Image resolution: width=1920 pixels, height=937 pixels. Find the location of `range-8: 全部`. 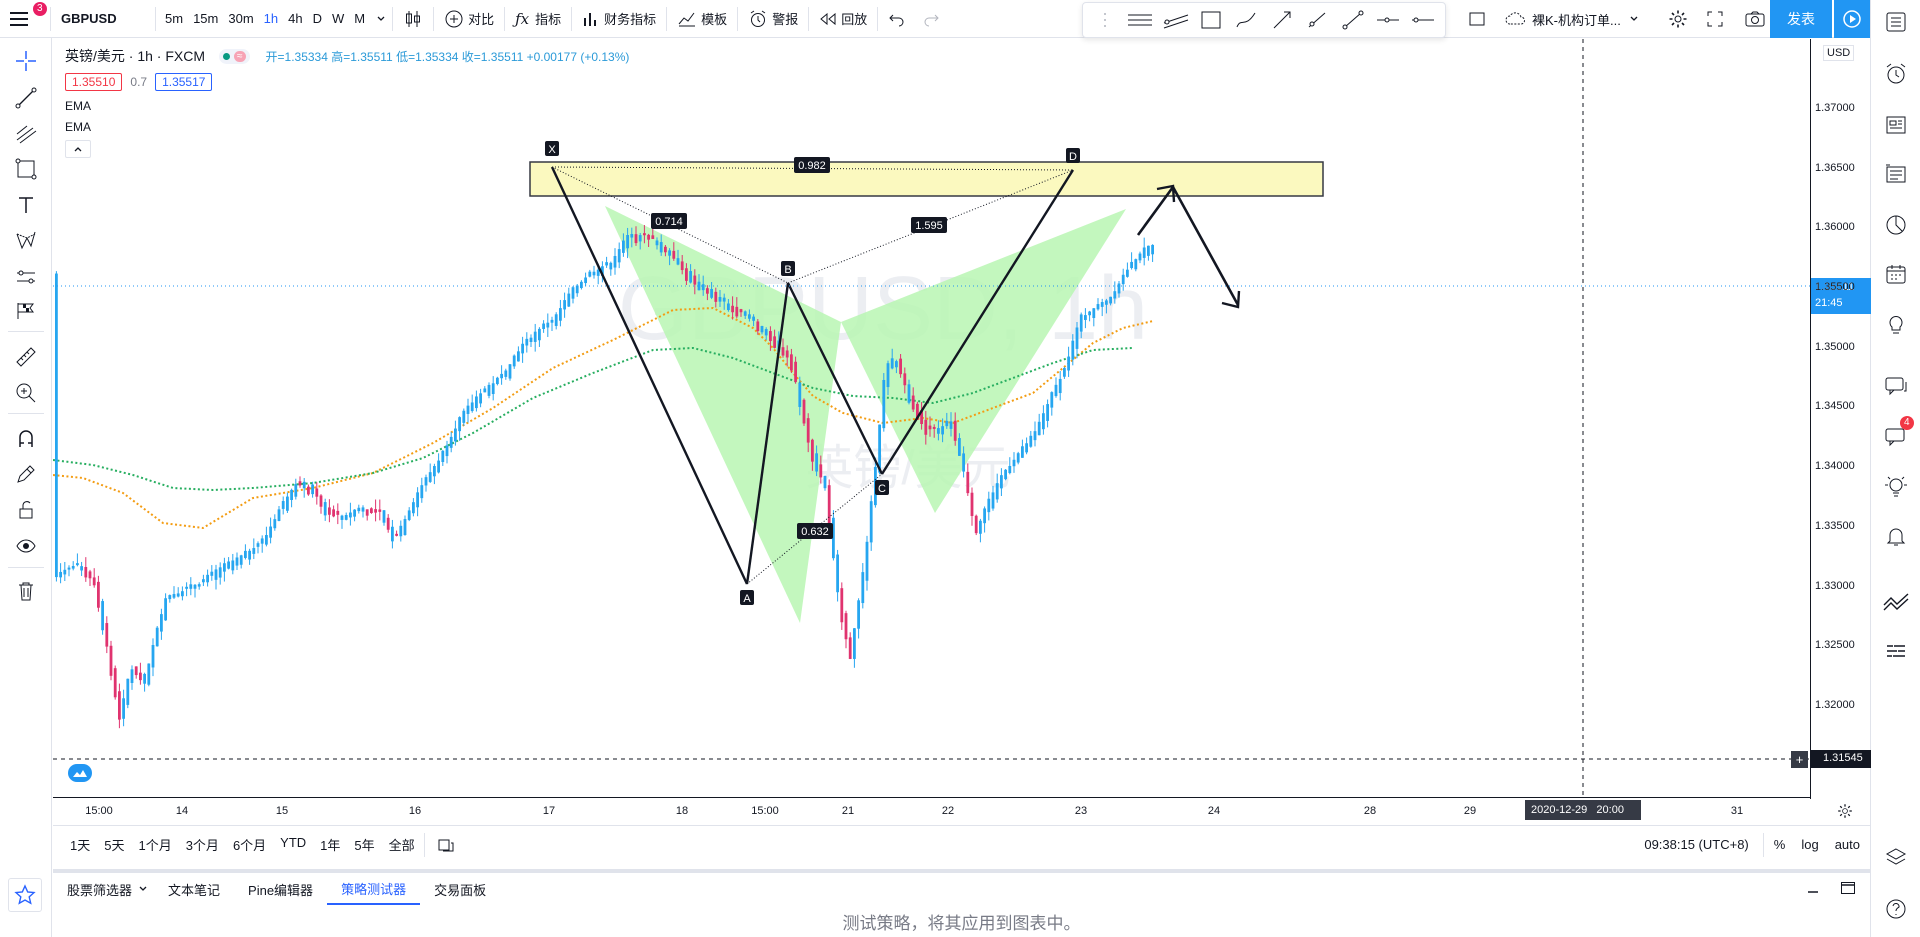

range-8: 全部 is located at coordinates (402, 844).